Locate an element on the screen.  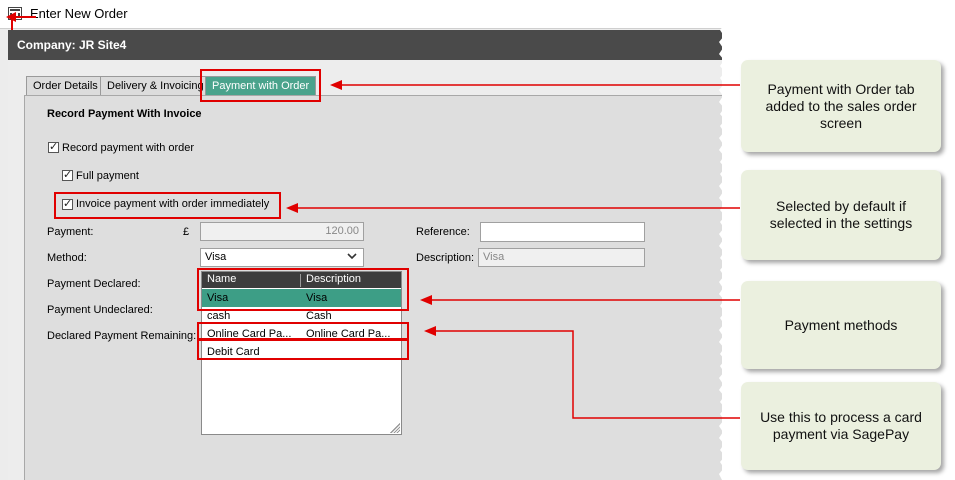
callout-payment-methods: Payment methods is located at coordinates (841, 325).